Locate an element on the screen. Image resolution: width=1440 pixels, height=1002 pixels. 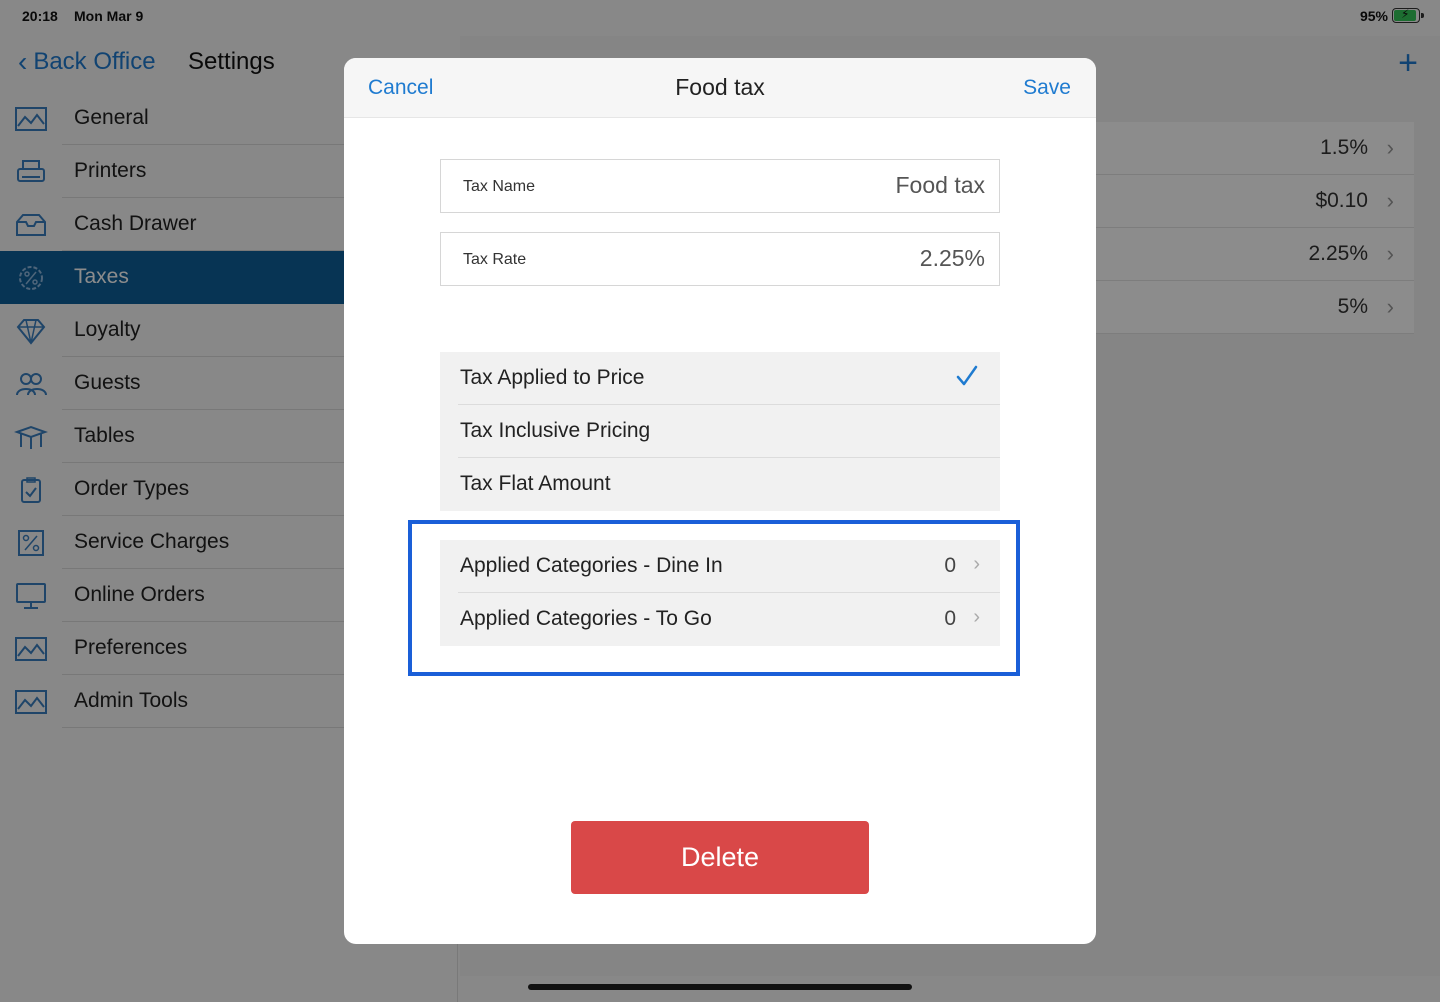
tax-name-label: Tax Name is located at coordinates (499, 186).